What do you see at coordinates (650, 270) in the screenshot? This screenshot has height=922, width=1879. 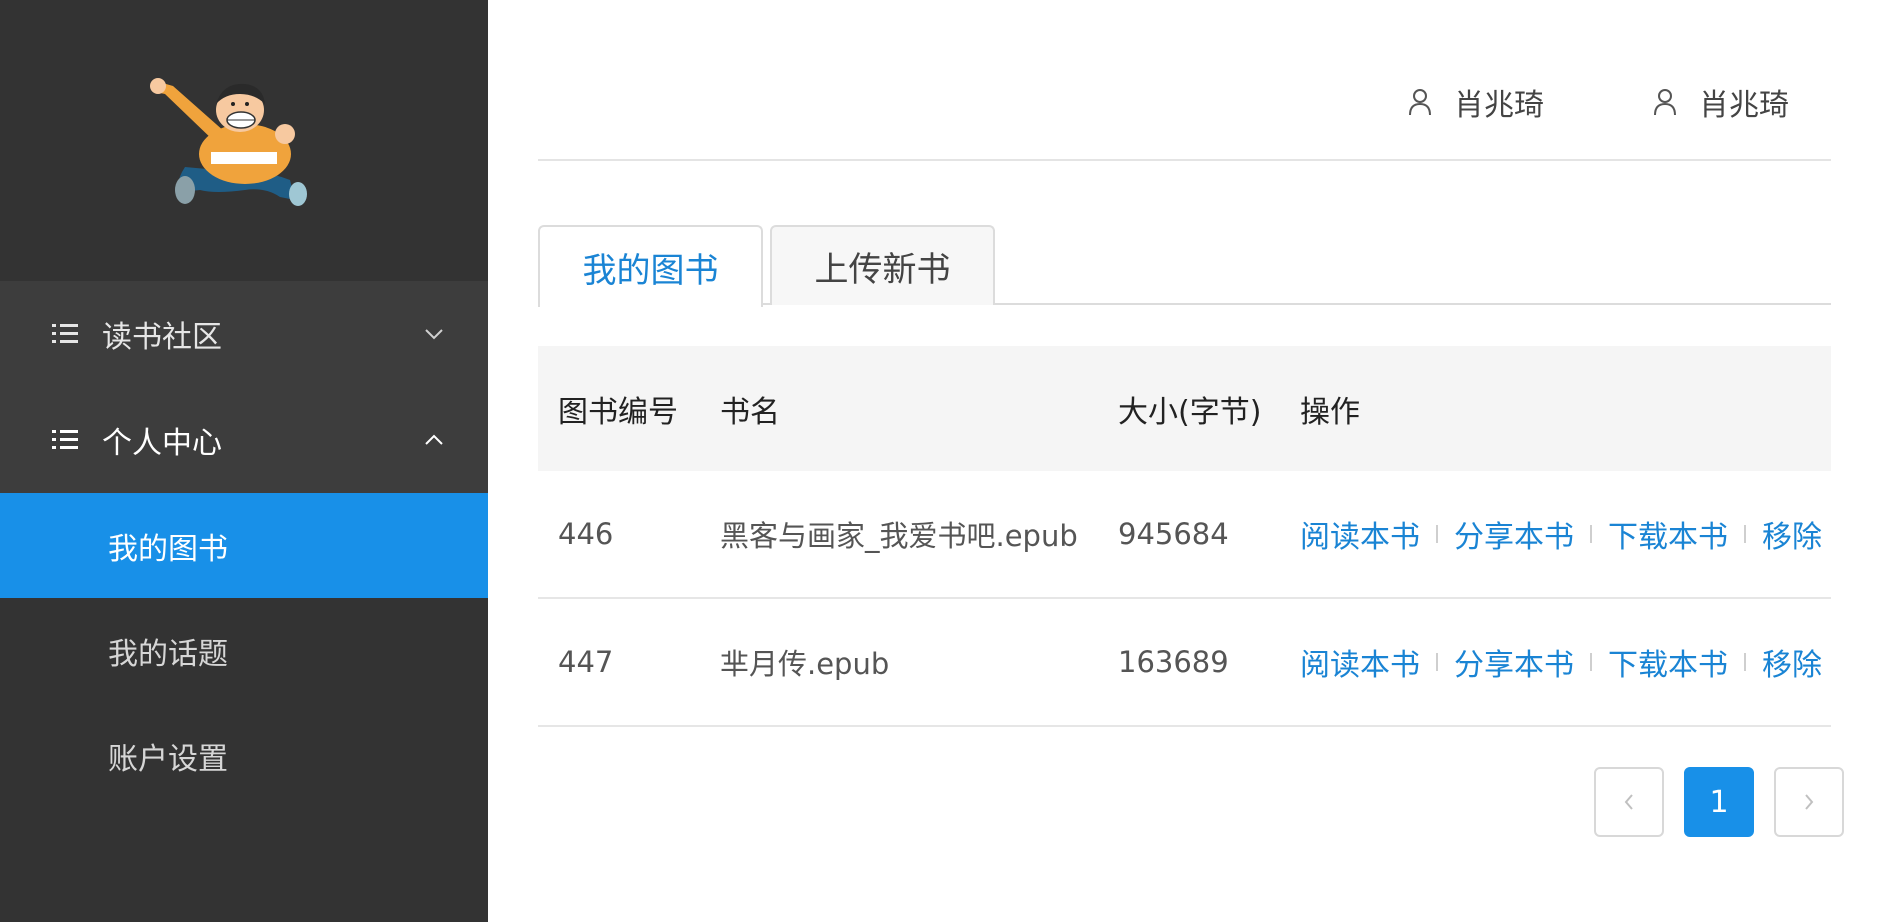 I see `tab-label: 我的图书` at bounding box center [650, 270].